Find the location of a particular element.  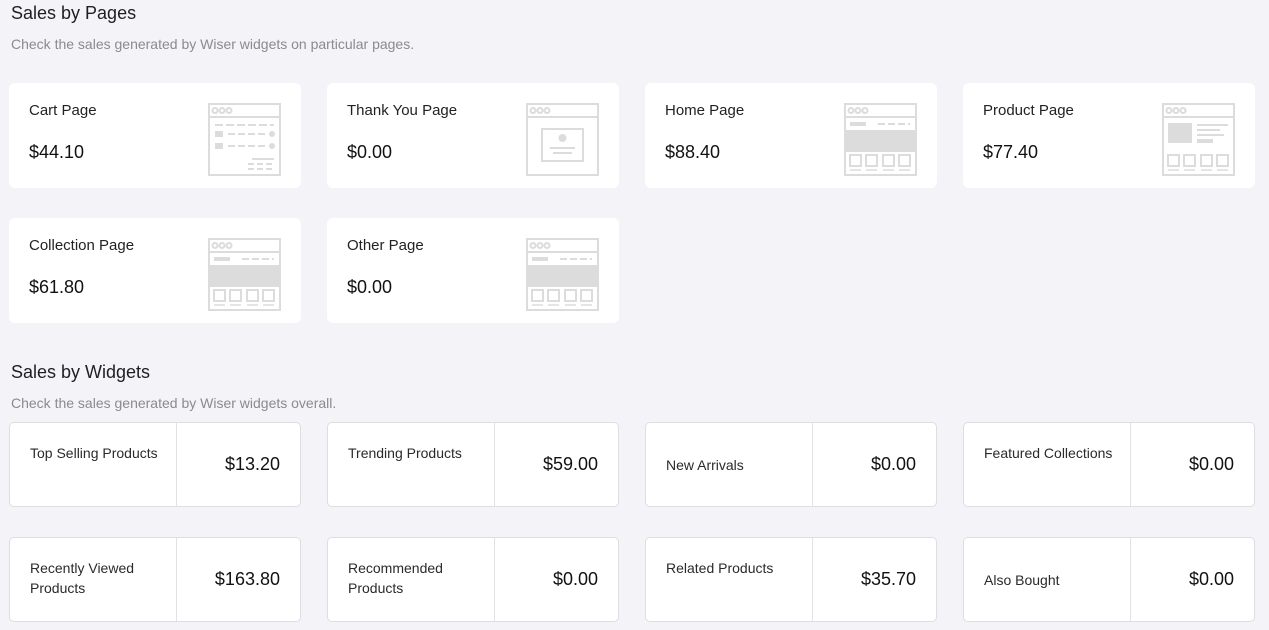

page-card-label: Thank You Page is located at coordinates (402, 110).